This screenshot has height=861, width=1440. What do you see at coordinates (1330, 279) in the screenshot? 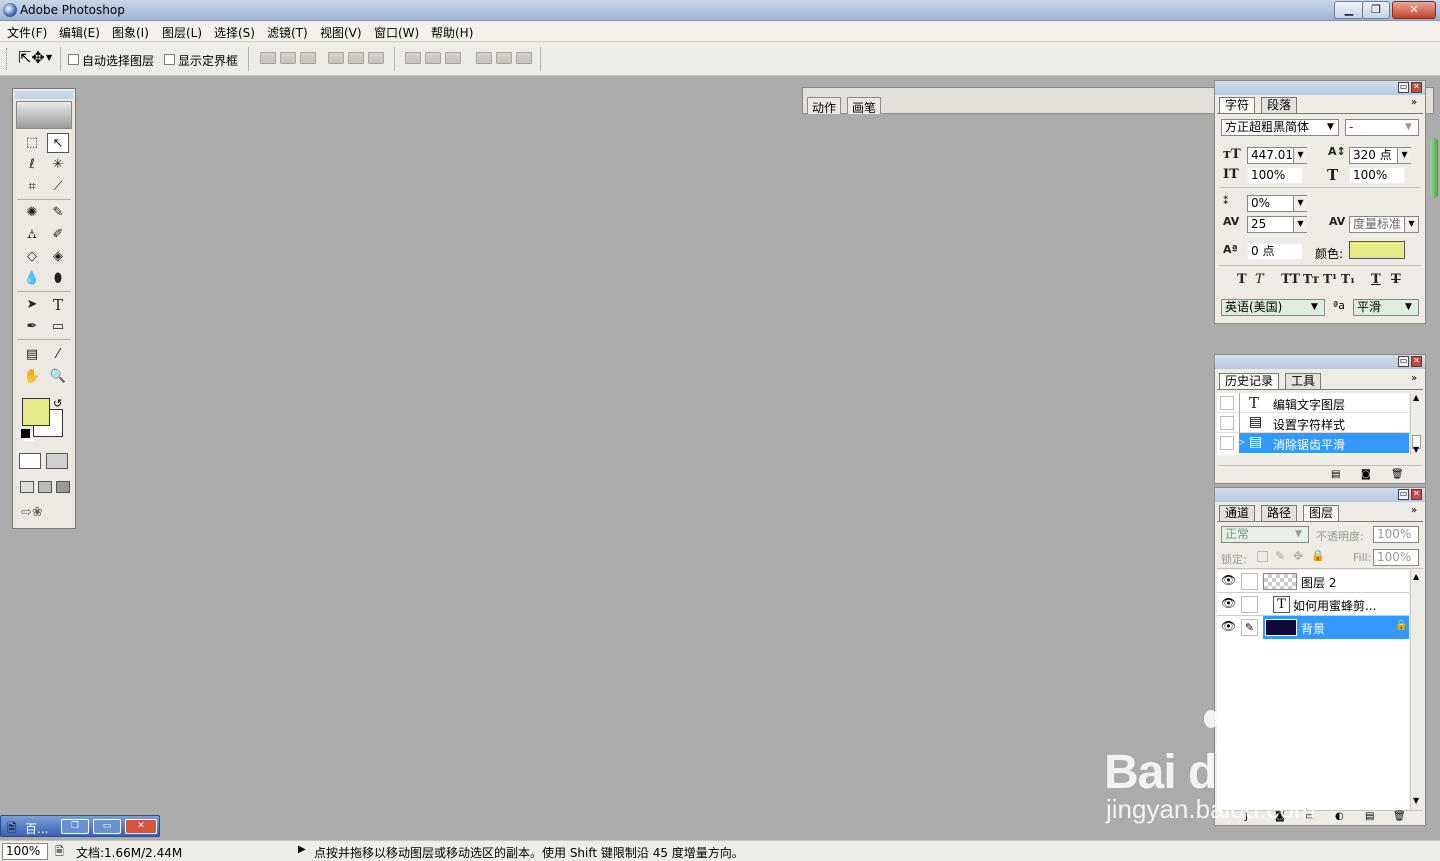
I see `superscript-icon: T¹` at bounding box center [1330, 279].